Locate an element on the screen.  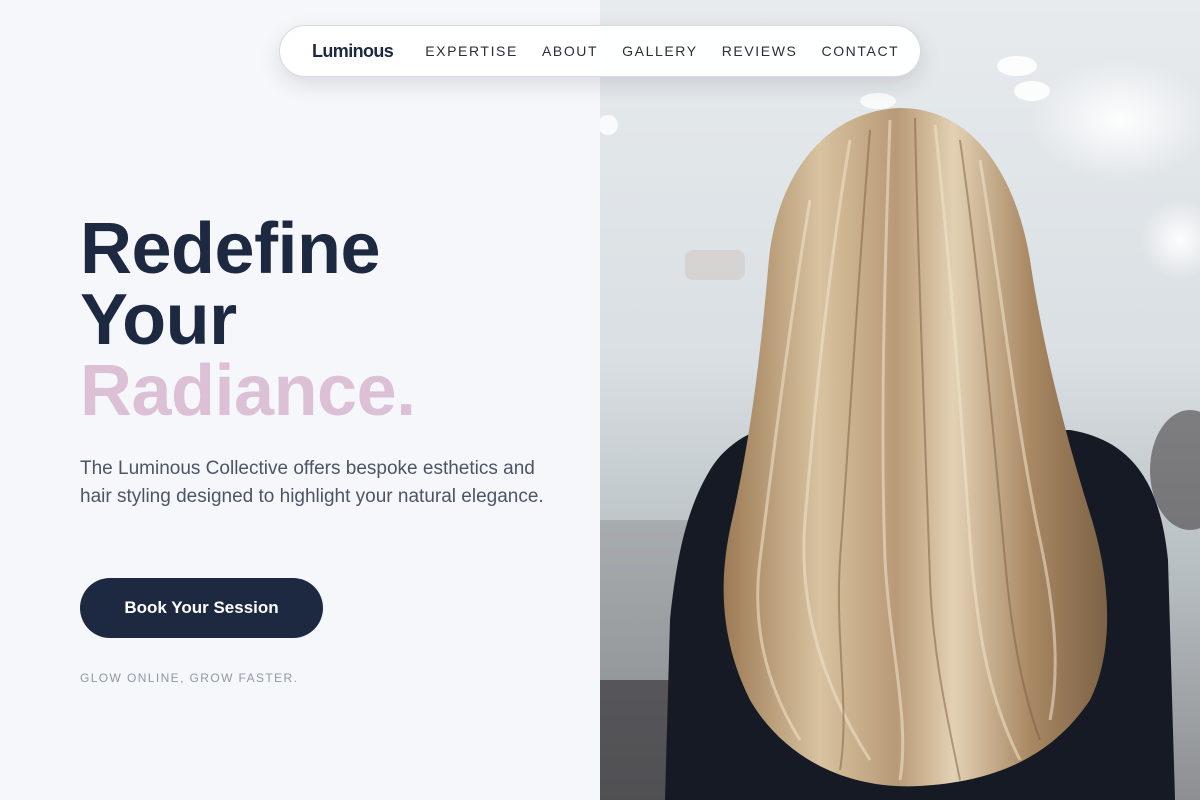
nav-link-gallery: GALLERY is located at coordinates (660, 51).